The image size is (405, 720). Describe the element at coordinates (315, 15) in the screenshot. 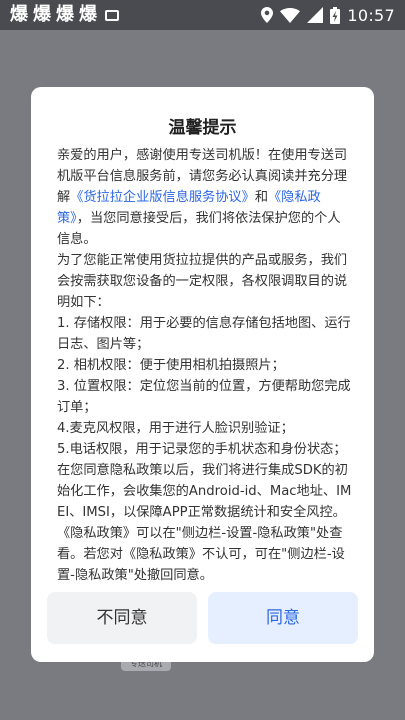

I see `cell-signal-icon` at that location.